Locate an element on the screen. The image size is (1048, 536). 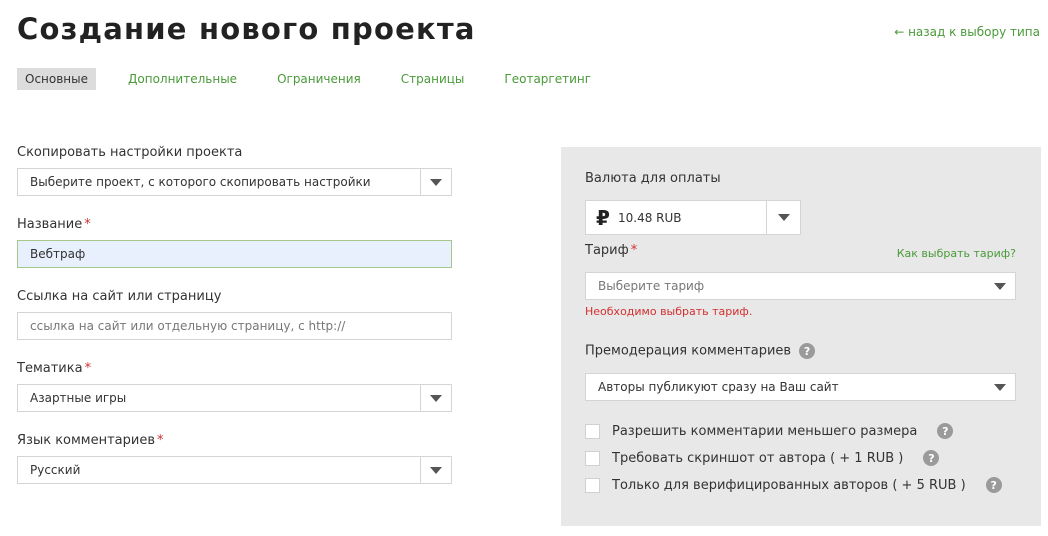
topic-select: Азартные игры is located at coordinates (234, 398).